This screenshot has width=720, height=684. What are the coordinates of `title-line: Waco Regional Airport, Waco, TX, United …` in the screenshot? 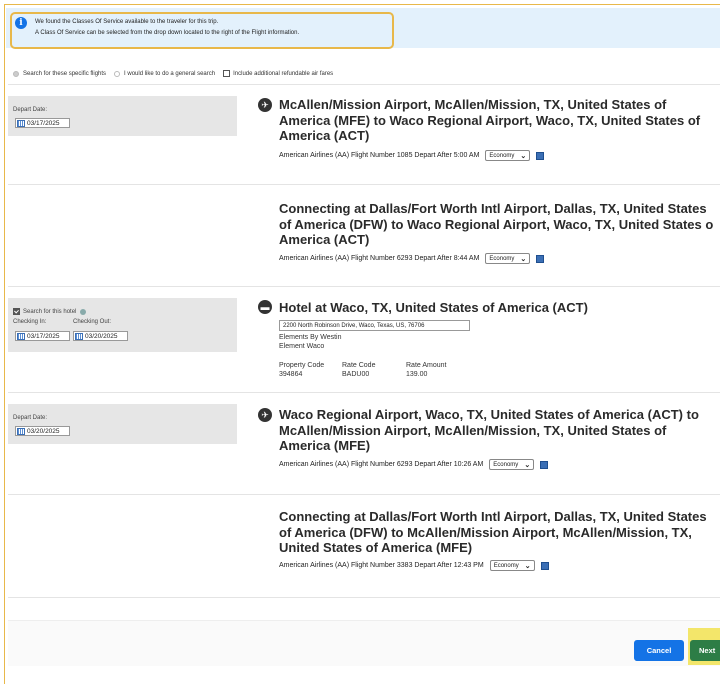 It's located at (489, 414).